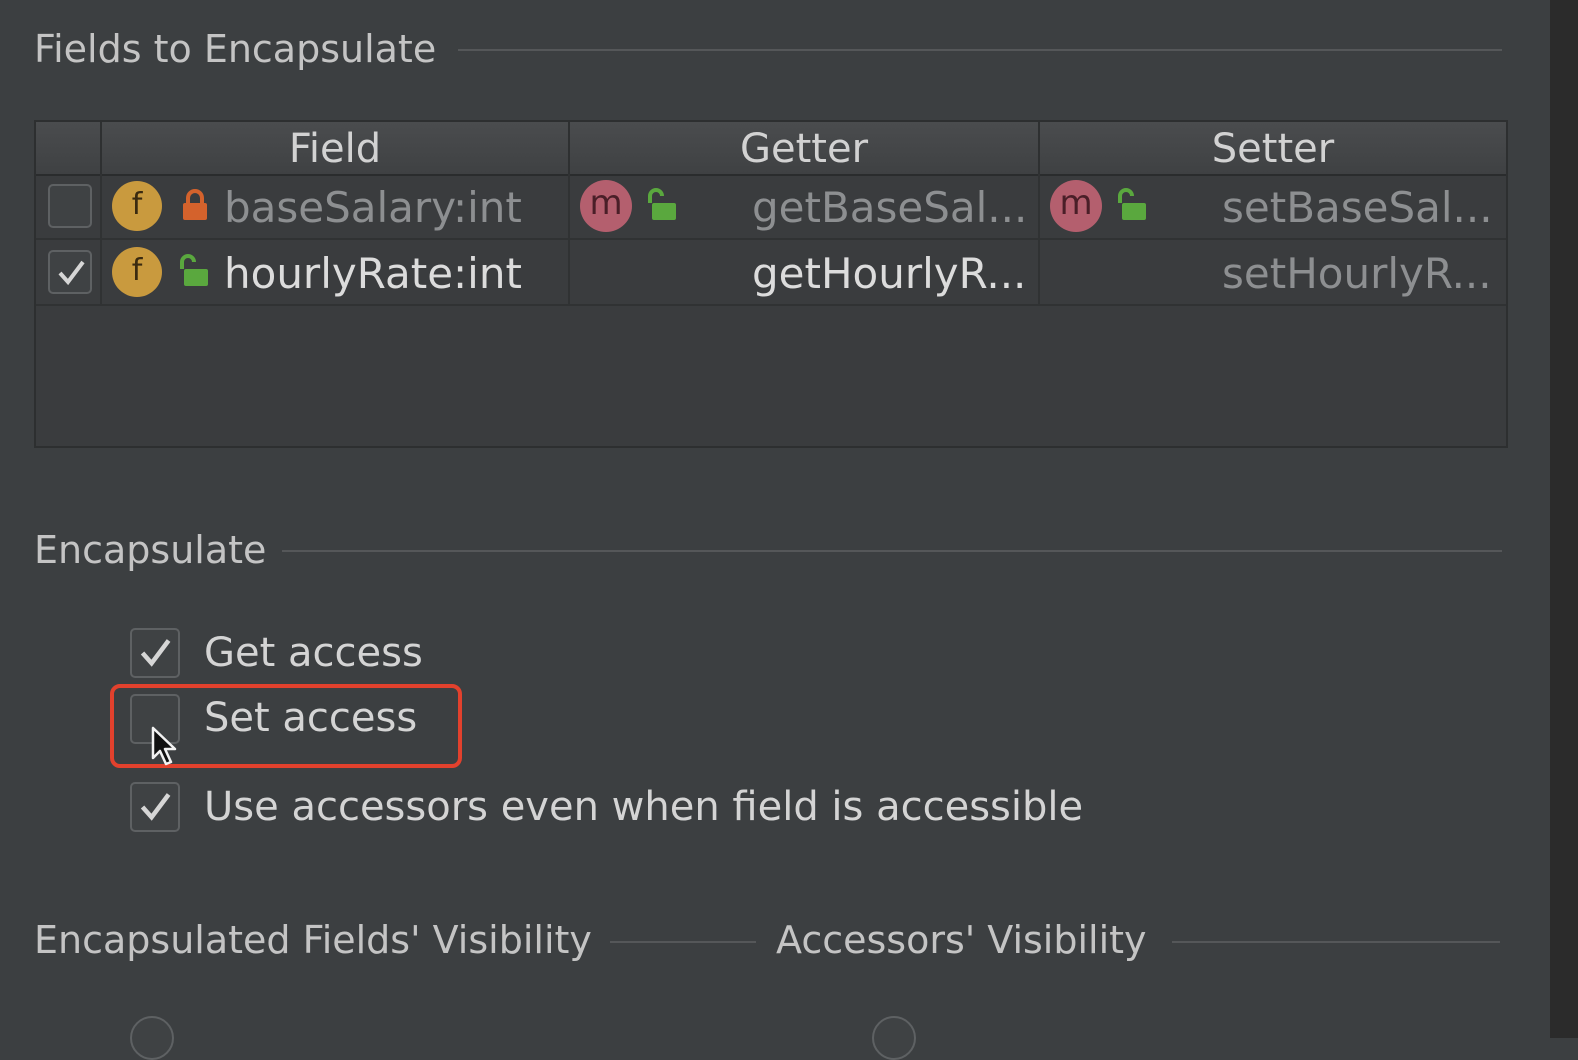 The height and width of the screenshot is (1060, 1578). Describe the element at coordinates (980, 50) in the screenshot. I see `fields-group-separator` at that location.